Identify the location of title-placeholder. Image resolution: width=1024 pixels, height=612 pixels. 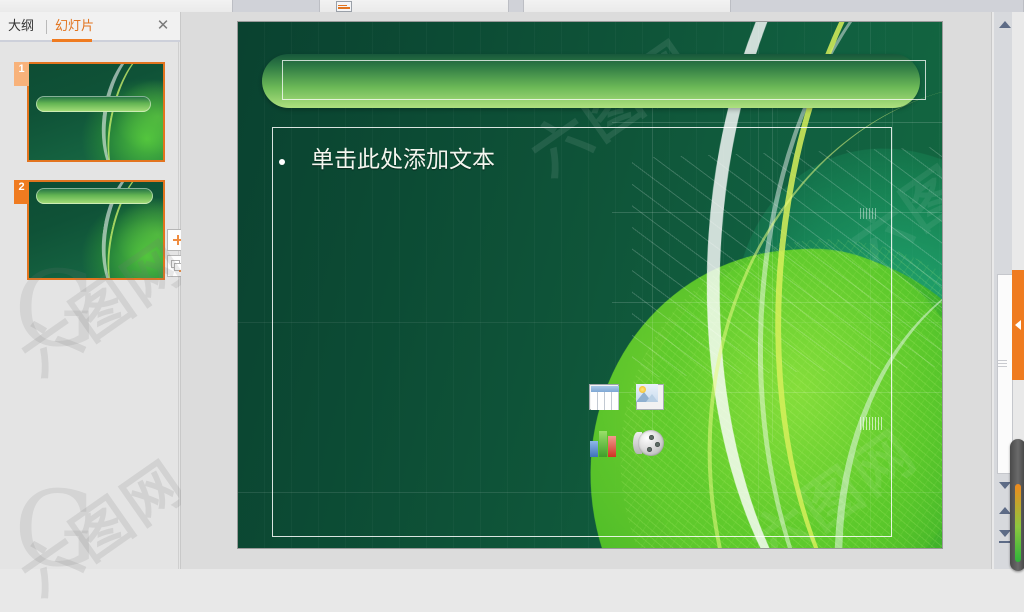
(594, 81).